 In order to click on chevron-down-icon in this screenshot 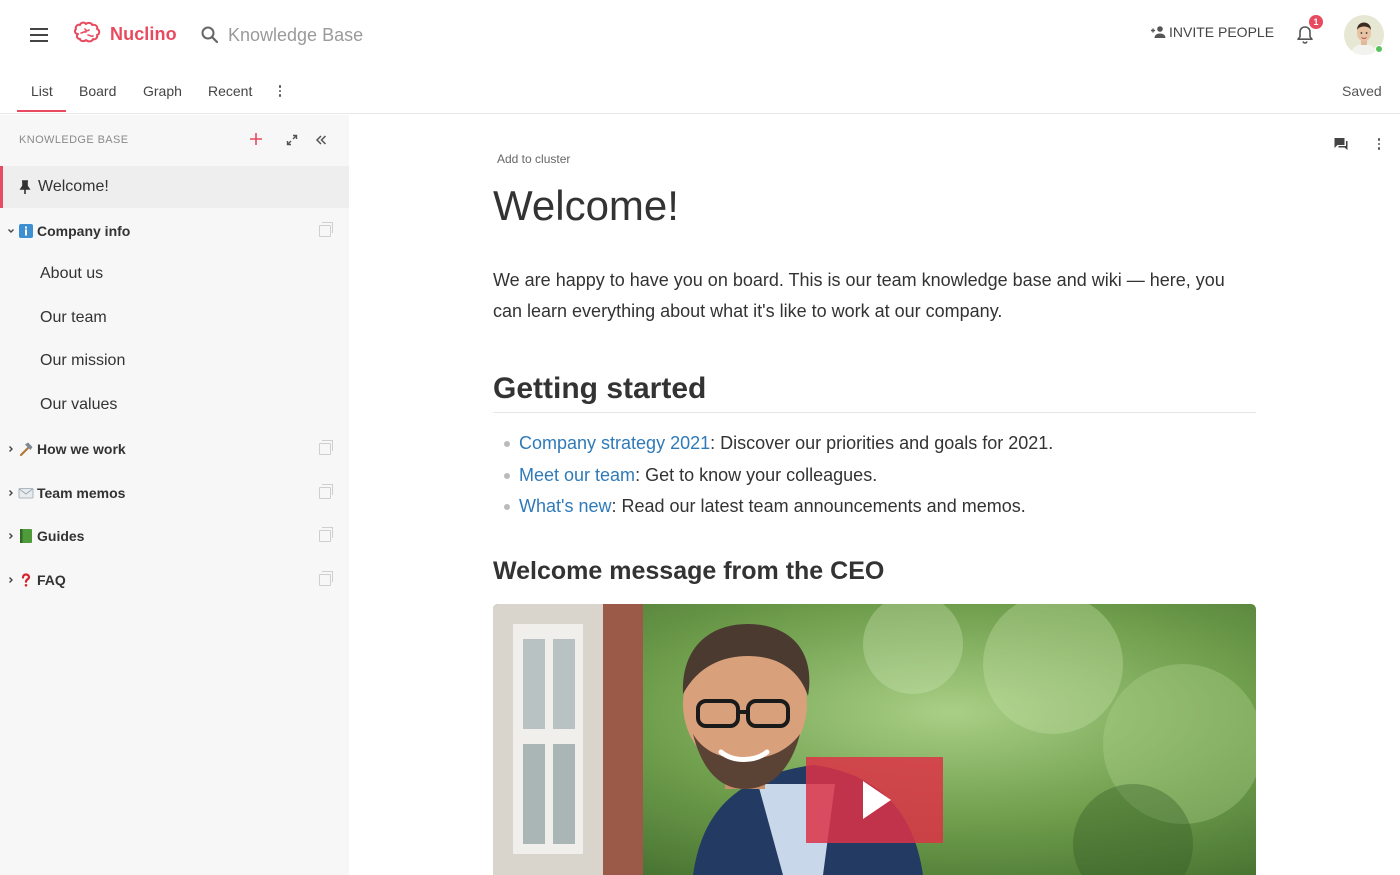, I will do `click(11, 231)`.